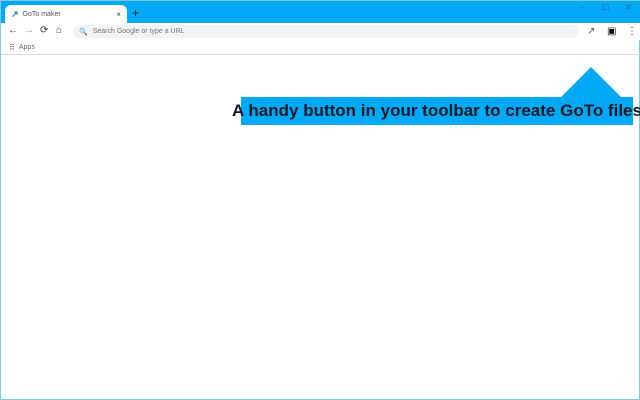 The width and height of the screenshot is (640, 400). What do you see at coordinates (591, 31) in the screenshot?
I see `goto-extension-button: ↗` at bounding box center [591, 31].